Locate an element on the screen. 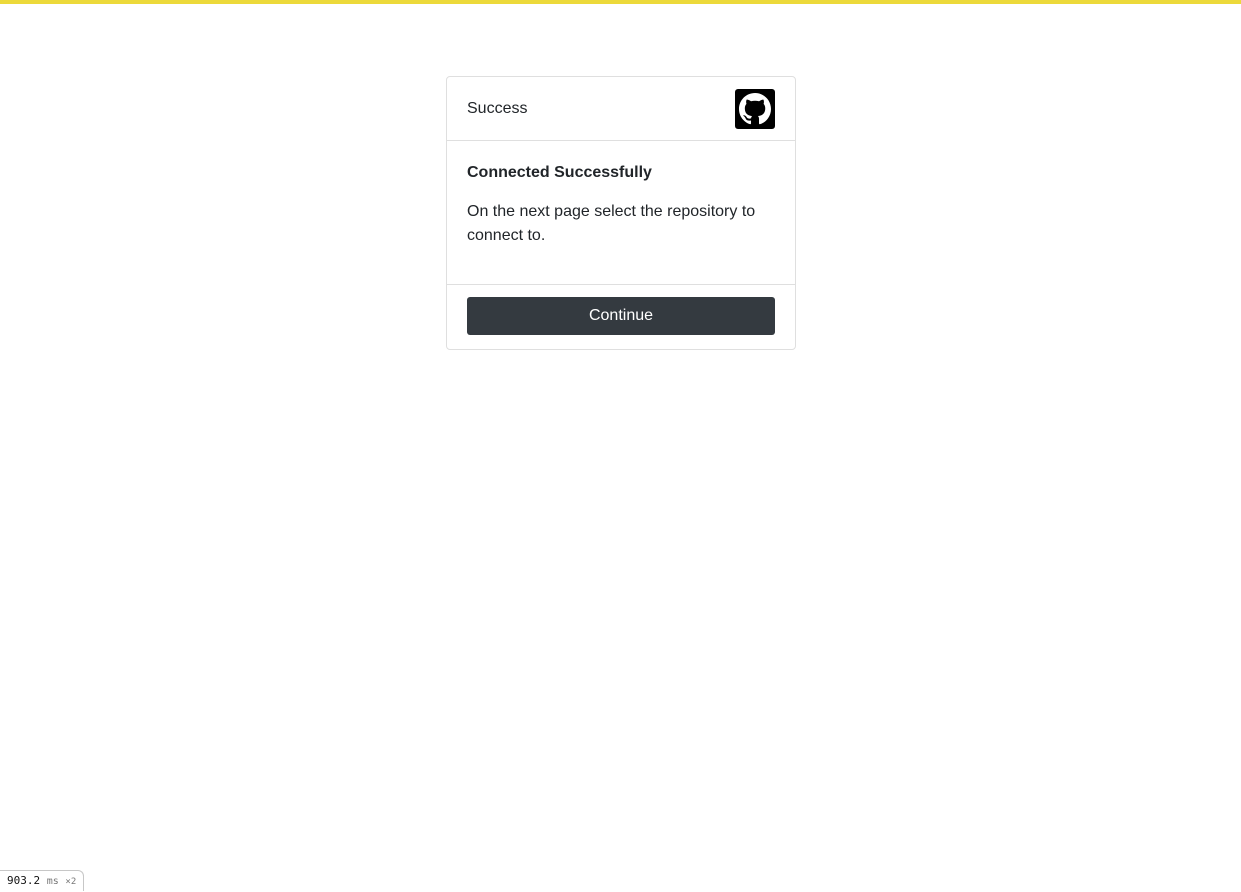 This screenshot has width=1241, height=892. success-heading: Connected Successfully is located at coordinates (559, 172).